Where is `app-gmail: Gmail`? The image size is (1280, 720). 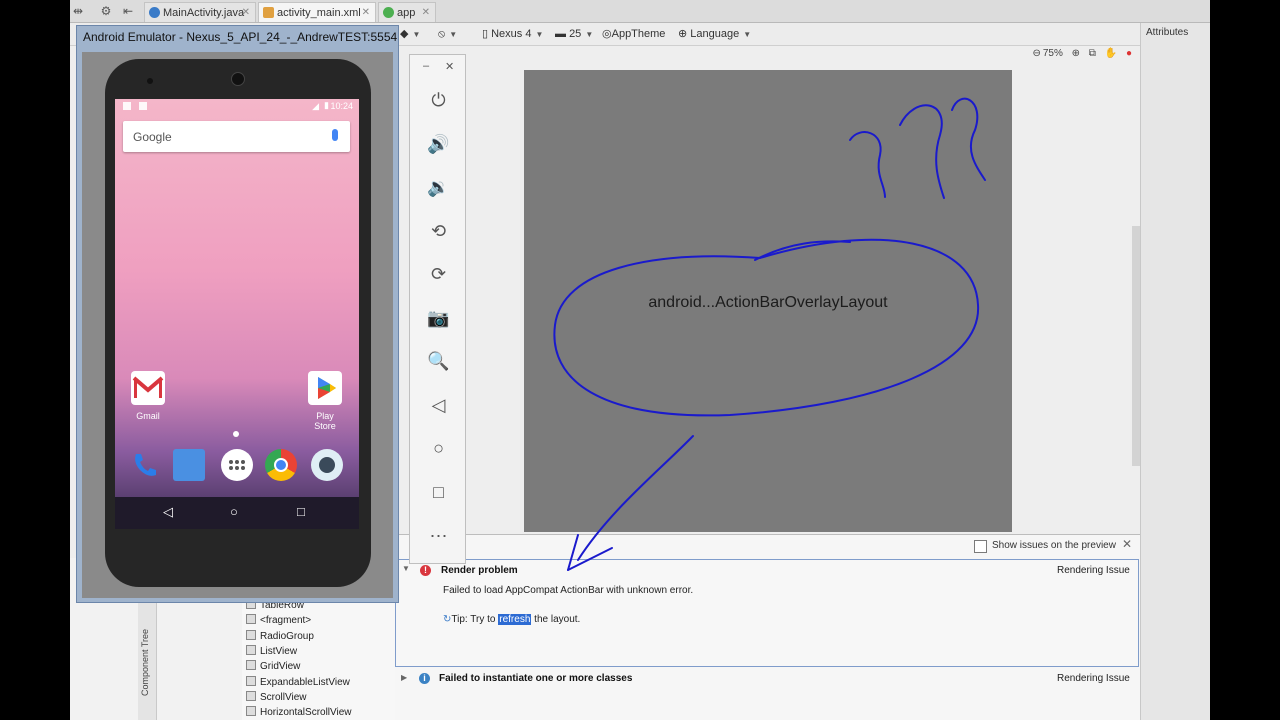
app-gmail: Gmail is located at coordinates (148, 396).